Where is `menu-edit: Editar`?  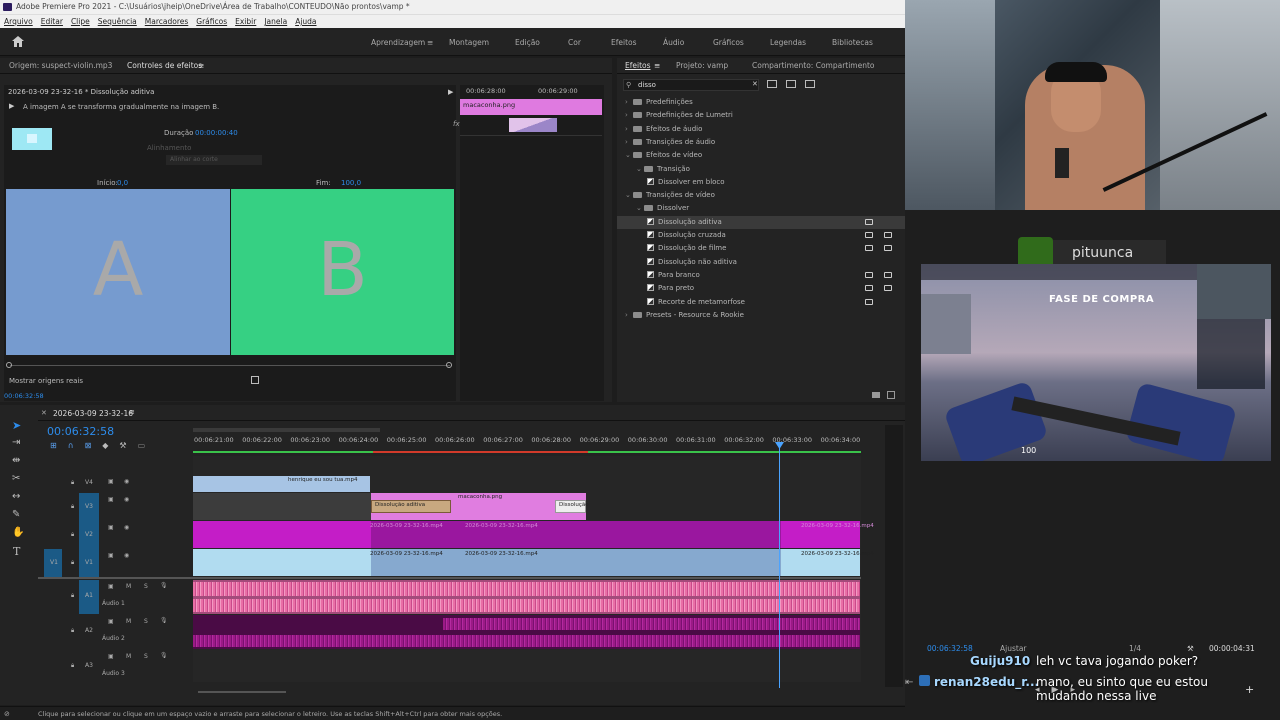 menu-edit: Editar is located at coordinates (52, 22).